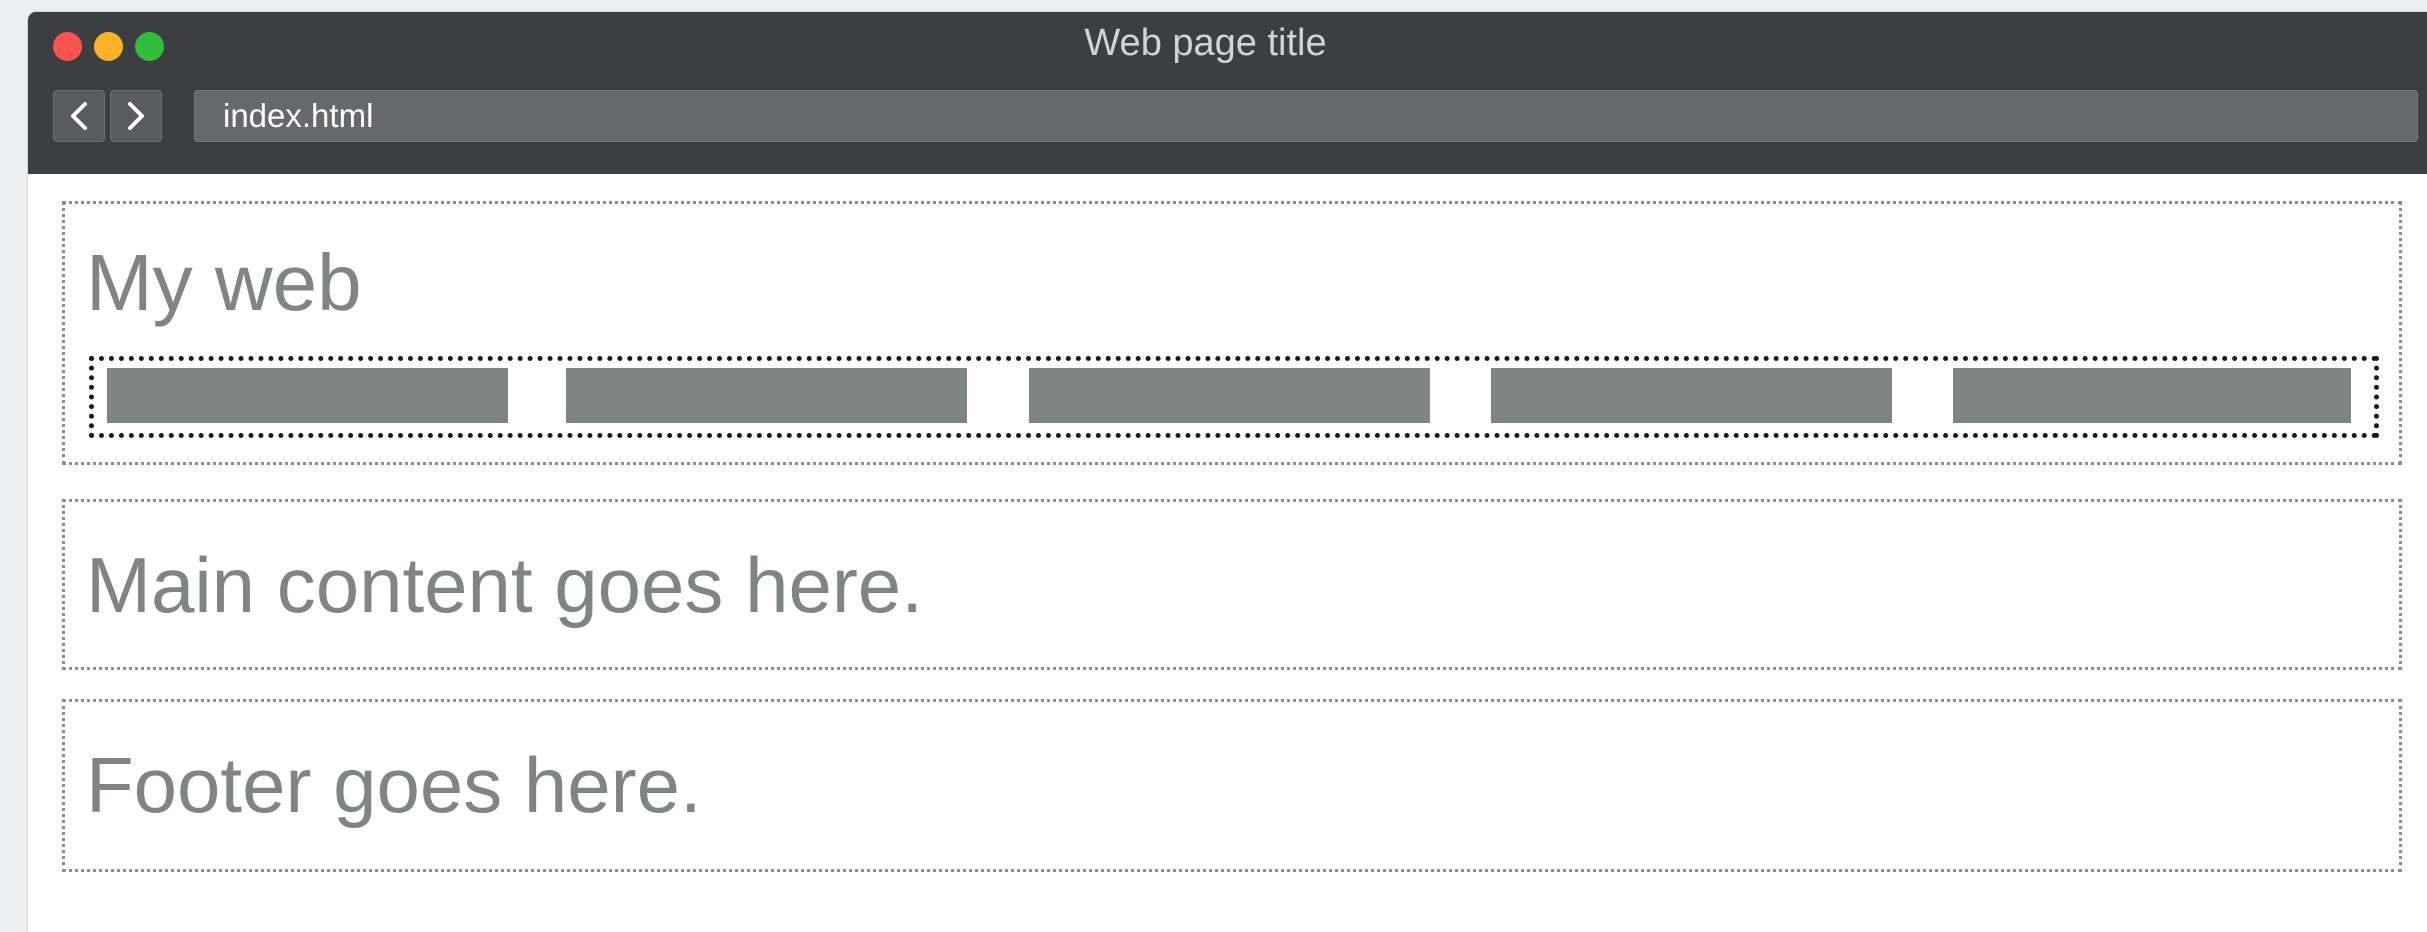  Describe the element at coordinates (394, 785) in the screenshot. I see `footer-text: Footer goes here.` at that location.